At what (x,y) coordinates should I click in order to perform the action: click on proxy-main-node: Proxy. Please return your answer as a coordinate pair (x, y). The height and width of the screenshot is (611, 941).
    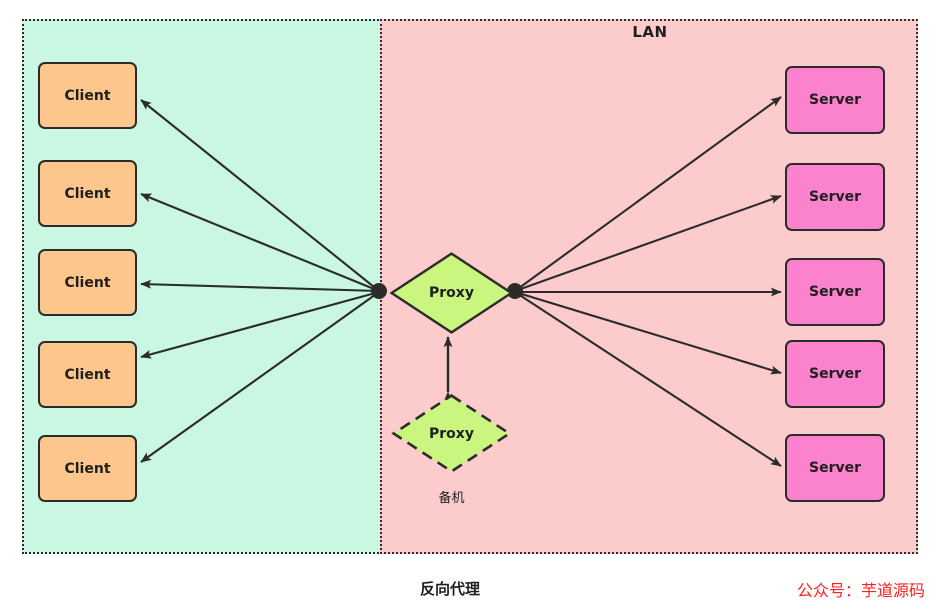
    Looking at the image, I should click on (451, 293).